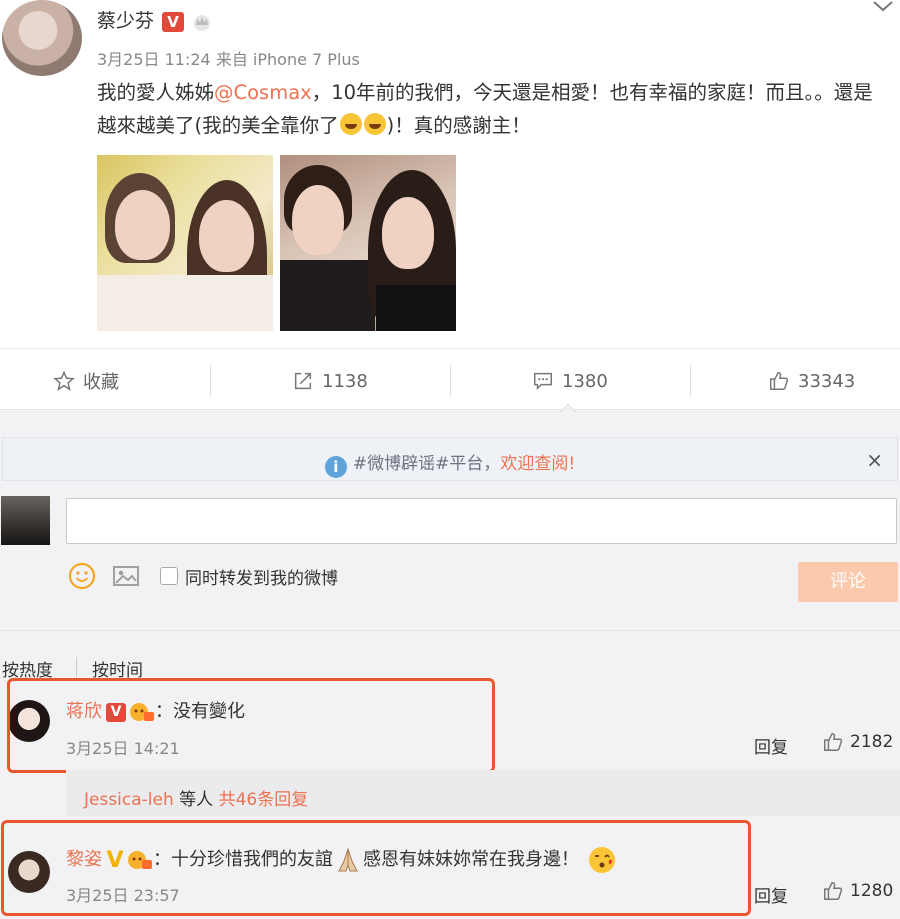  I want to click on info-icon: i, so click(335, 467).